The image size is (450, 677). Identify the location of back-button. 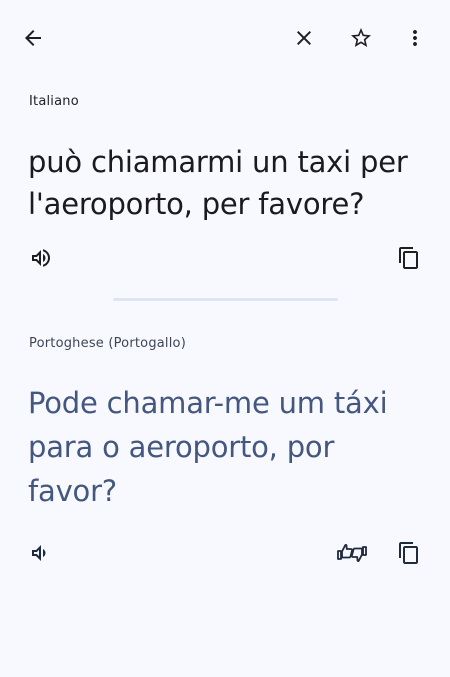
(33, 38).